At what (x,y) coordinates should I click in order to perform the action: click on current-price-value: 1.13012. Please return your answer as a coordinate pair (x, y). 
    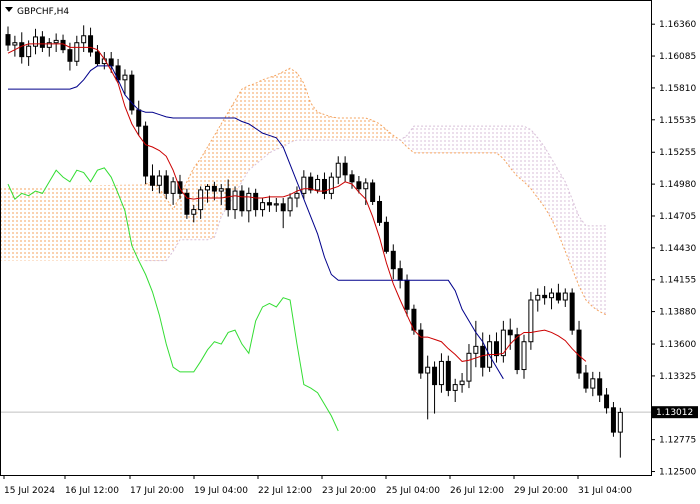
    Looking at the image, I should click on (674, 413).